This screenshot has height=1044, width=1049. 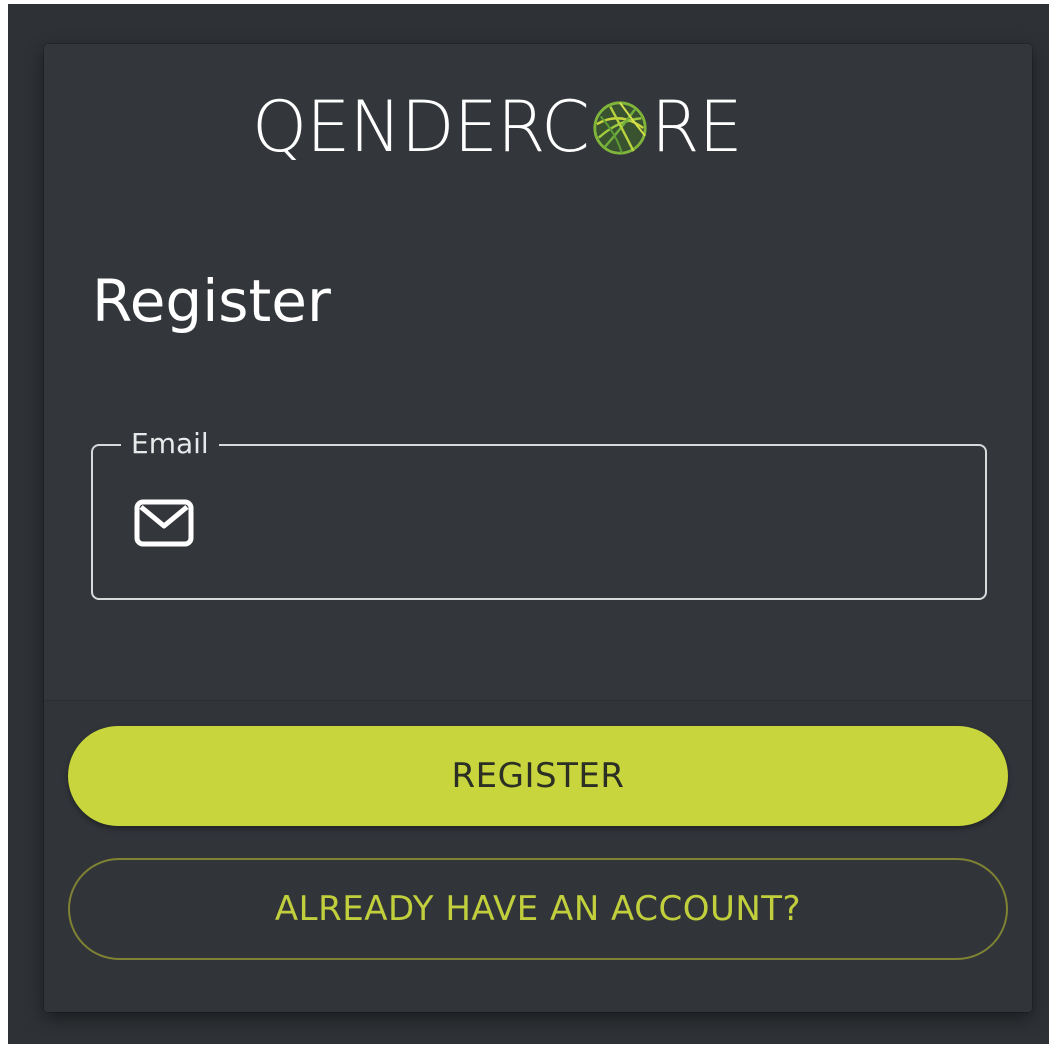 I want to click on page-title: Register, so click(x=211, y=301).